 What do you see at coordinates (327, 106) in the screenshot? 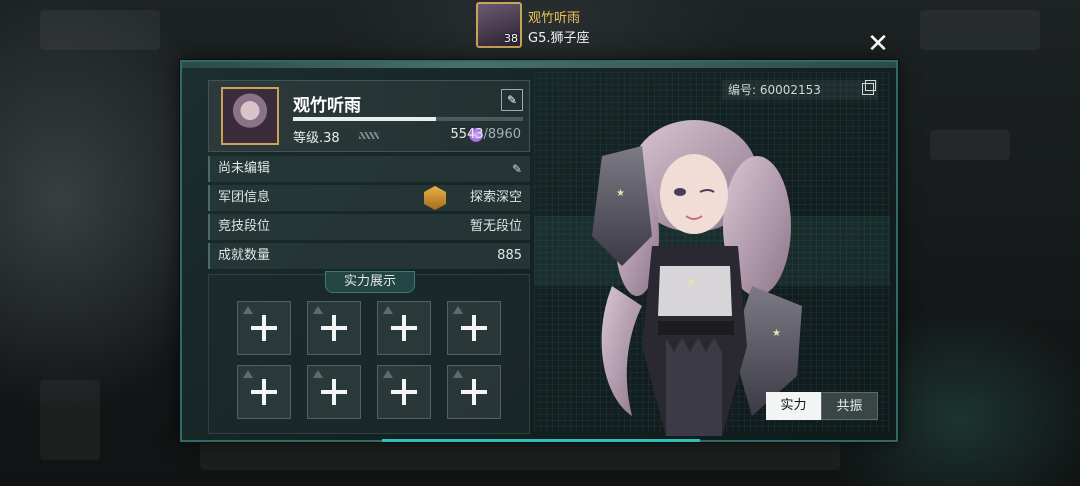
I see `profile-name: 观竹听雨` at bounding box center [327, 106].